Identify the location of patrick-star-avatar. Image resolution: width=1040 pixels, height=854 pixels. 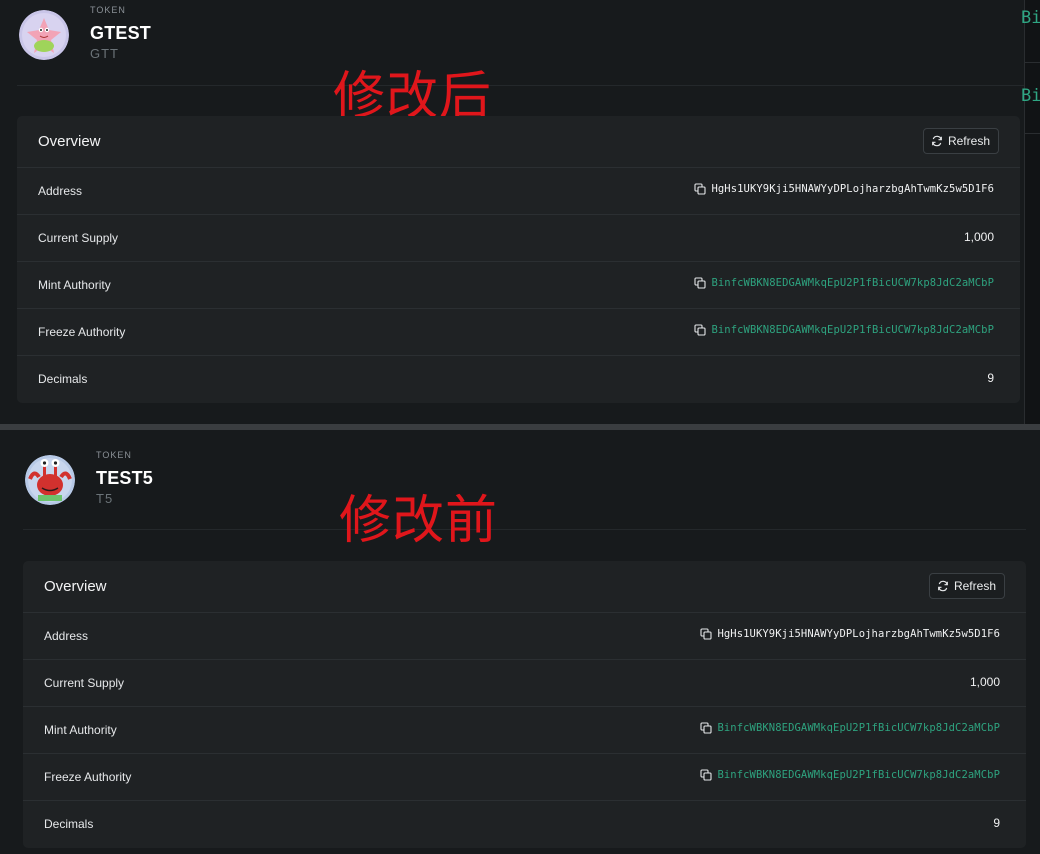
(44, 35).